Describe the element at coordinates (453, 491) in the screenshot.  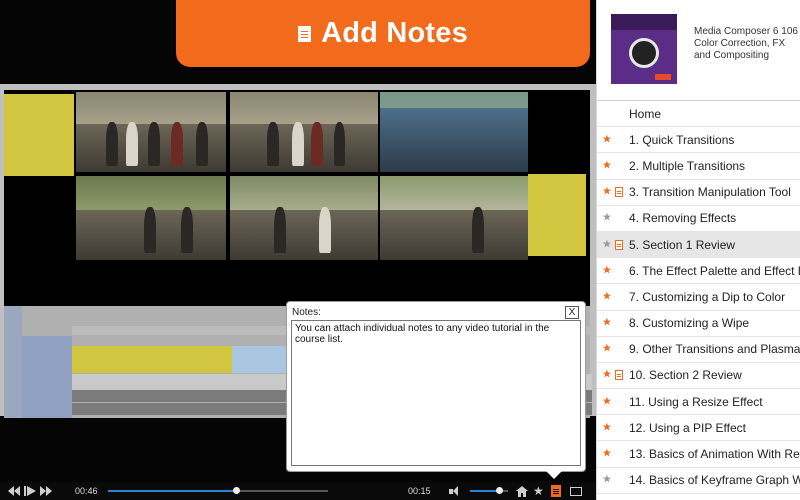
I see `volume-icon` at that location.